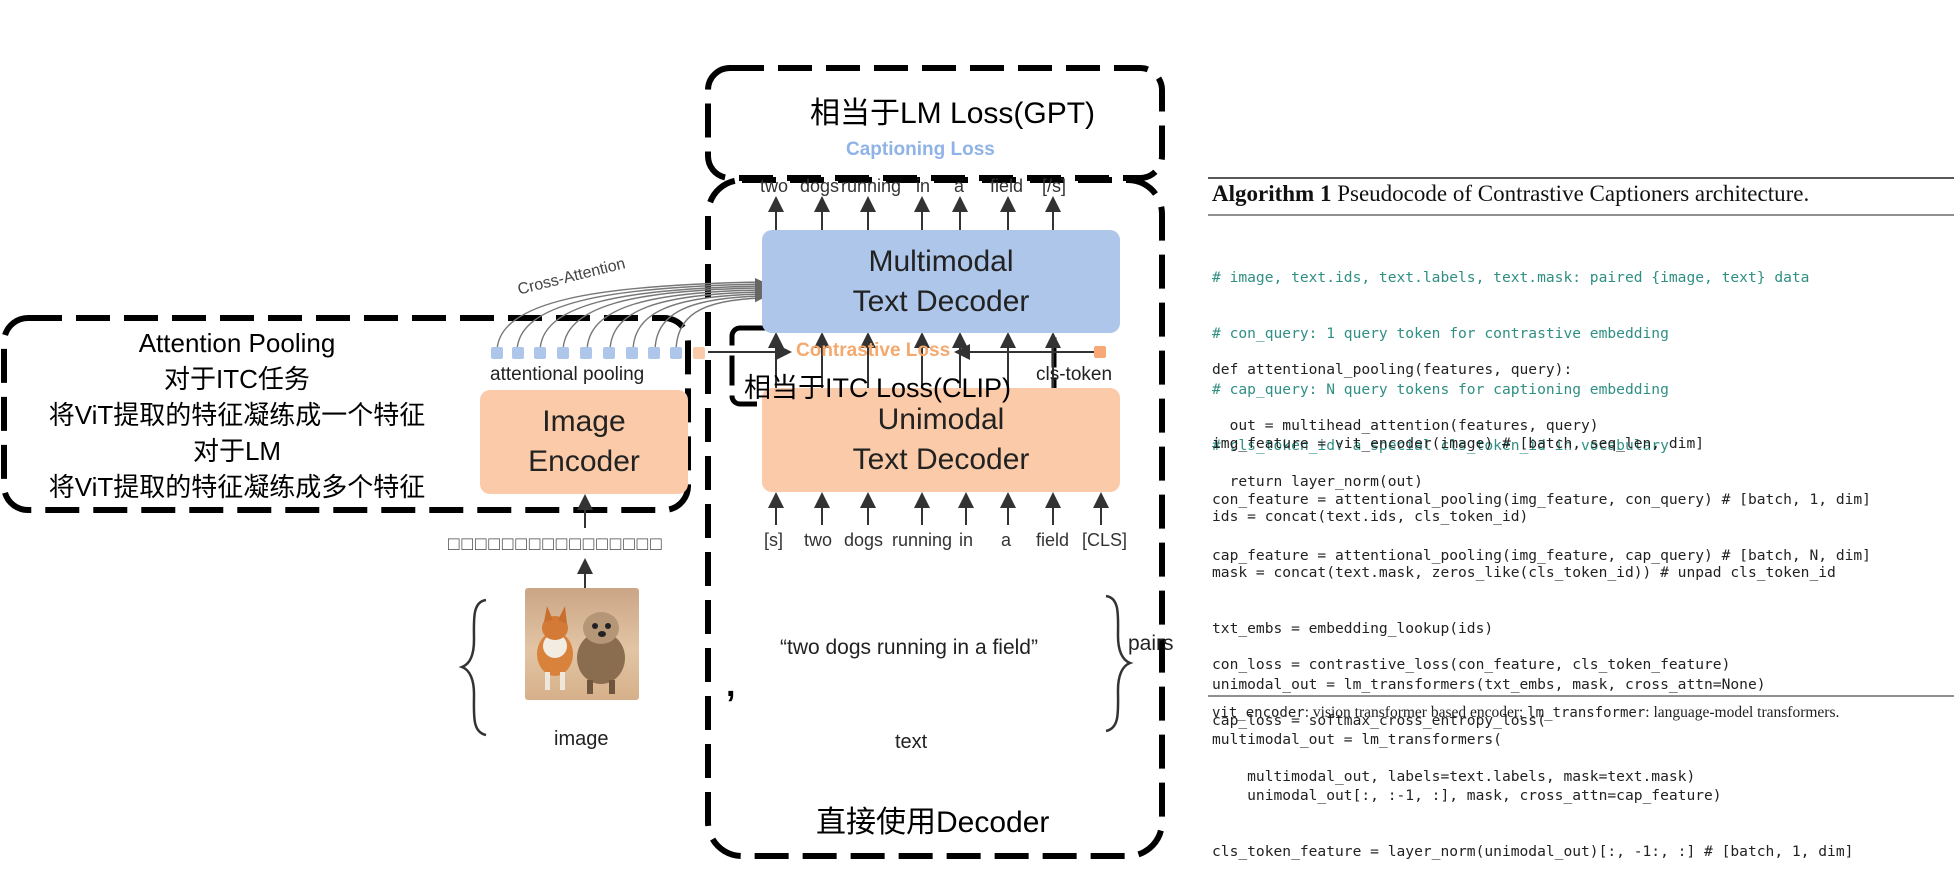 The width and height of the screenshot is (1958, 890). What do you see at coordinates (941, 459) in the screenshot?
I see `unimodal-label-line2: Text Decoder` at bounding box center [941, 459].